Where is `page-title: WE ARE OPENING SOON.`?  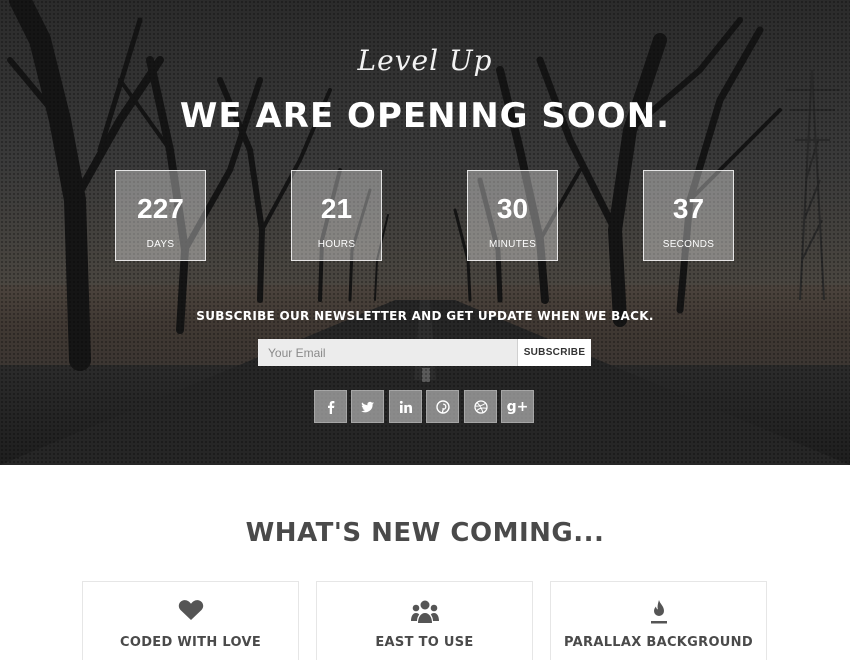 page-title: WE ARE OPENING SOON. is located at coordinates (425, 116).